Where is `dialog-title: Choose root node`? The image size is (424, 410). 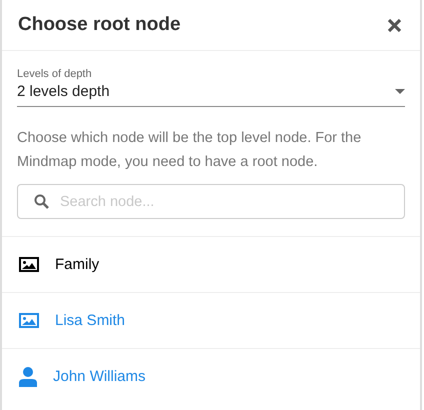 dialog-title: Choose root node is located at coordinates (99, 25).